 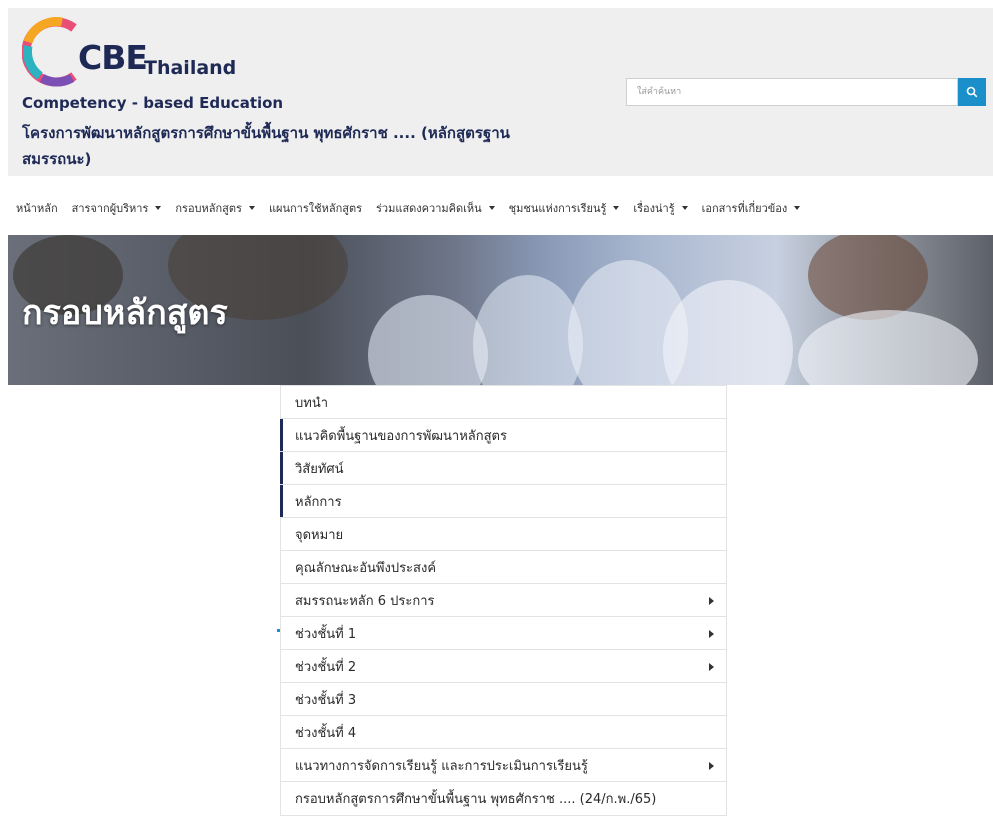 What do you see at coordinates (49, 52) in the screenshot?
I see `logo-ring-icon` at bounding box center [49, 52].